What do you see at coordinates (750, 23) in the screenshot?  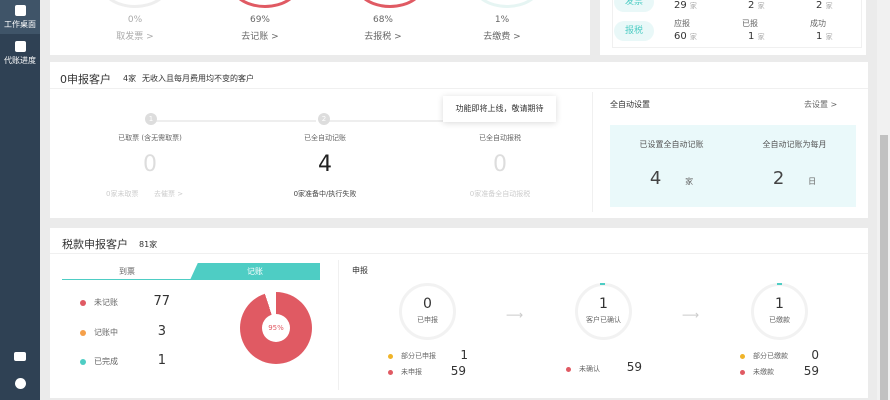 I see `summary-head: 已报` at bounding box center [750, 23].